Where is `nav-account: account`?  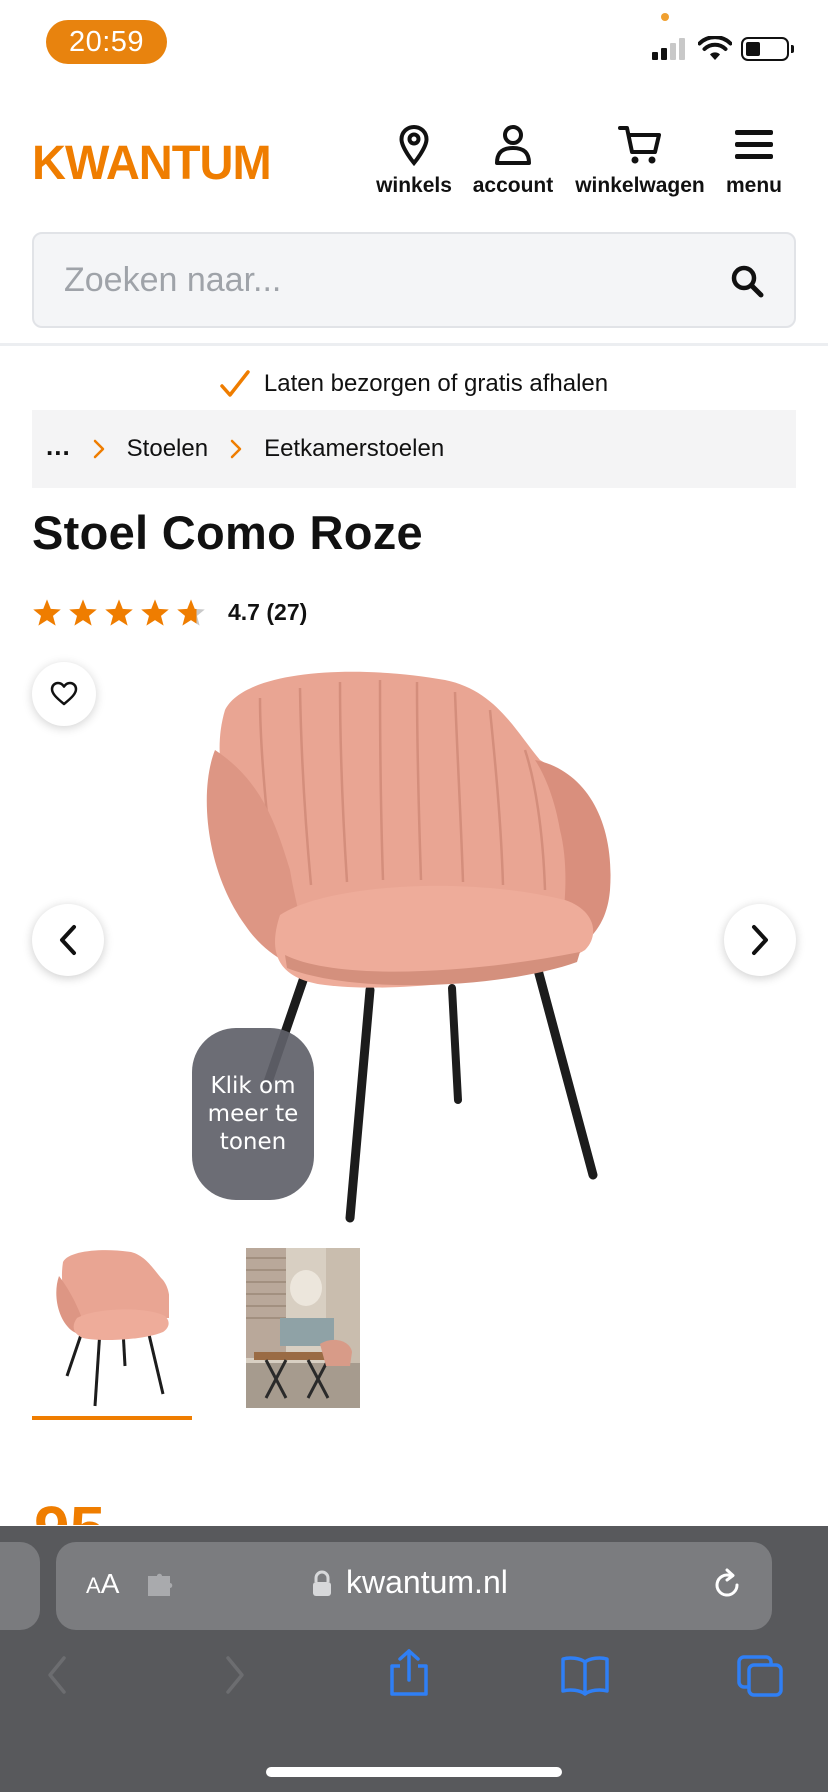 nav-account: account is located at coordinates (513, 161).